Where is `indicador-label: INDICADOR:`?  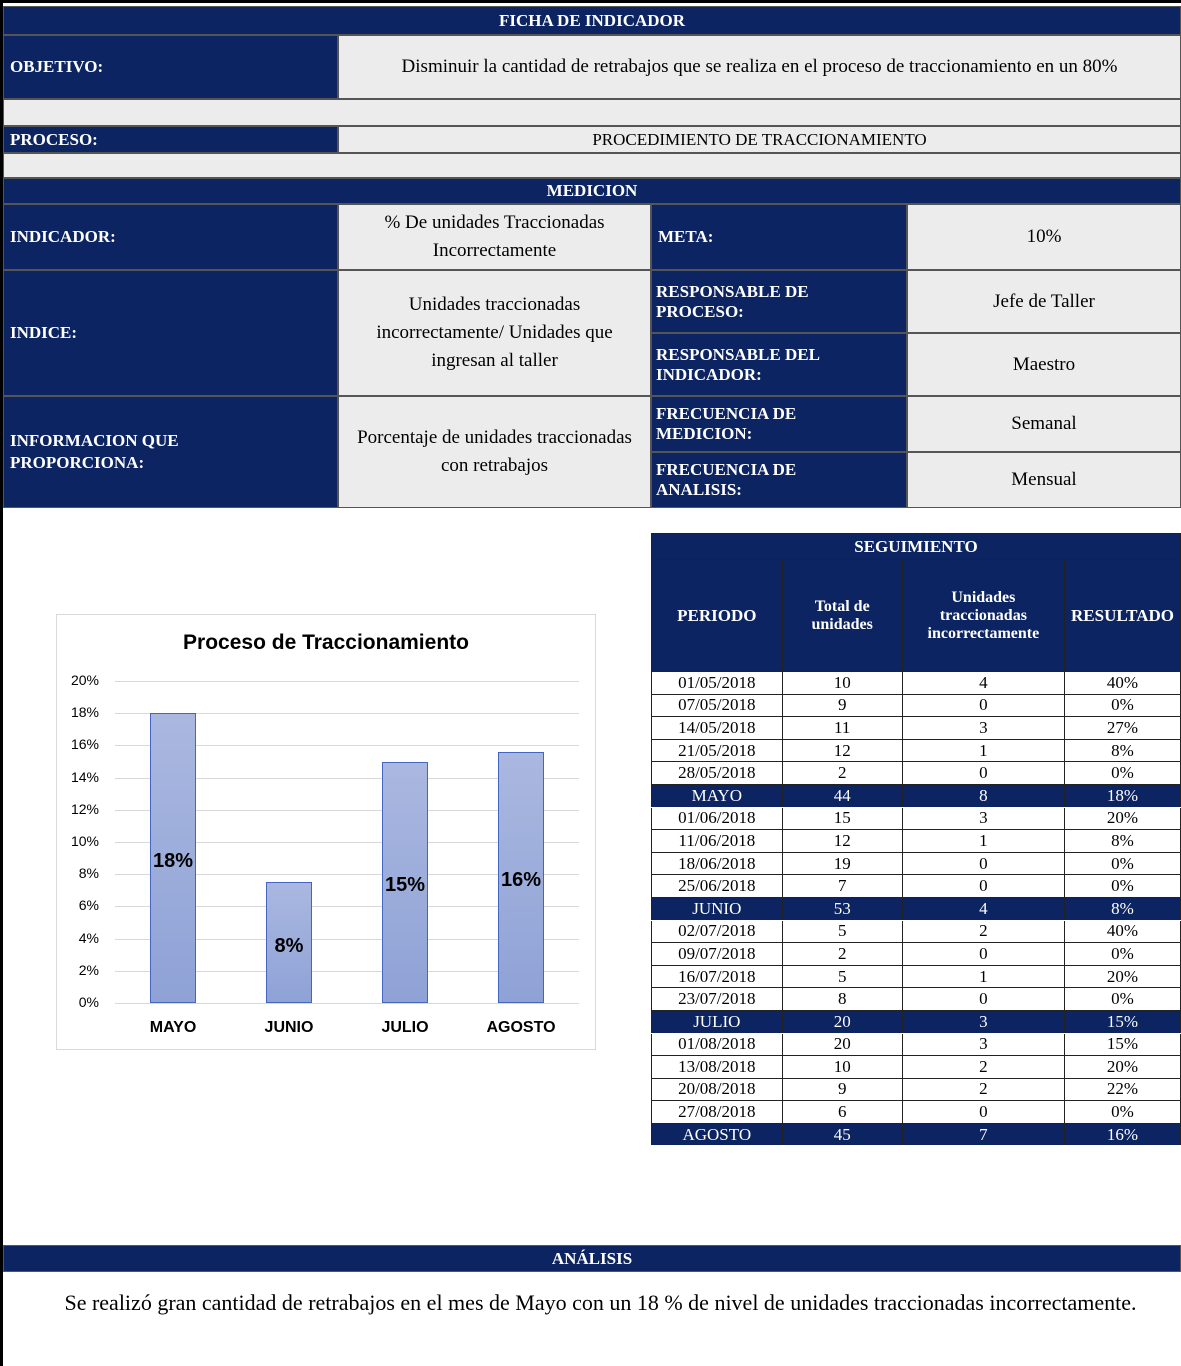 indicador-label: INDICADOR: is located at coordinates (170, 237).